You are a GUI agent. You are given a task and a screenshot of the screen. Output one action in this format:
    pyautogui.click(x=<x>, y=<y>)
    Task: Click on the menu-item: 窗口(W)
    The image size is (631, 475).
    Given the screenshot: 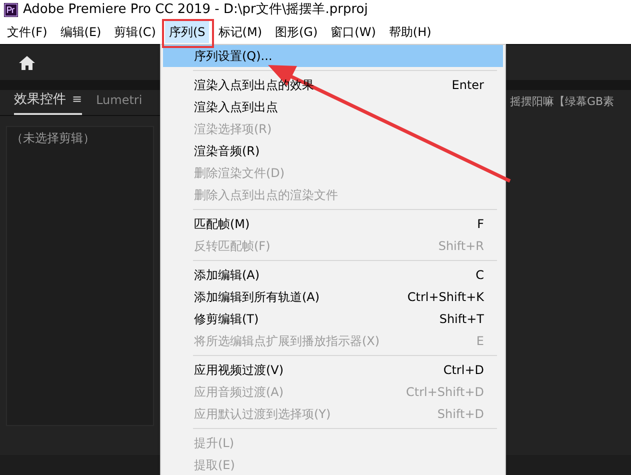 What is the action you would take?
    pyautogui.click(x=353, y=32)
    